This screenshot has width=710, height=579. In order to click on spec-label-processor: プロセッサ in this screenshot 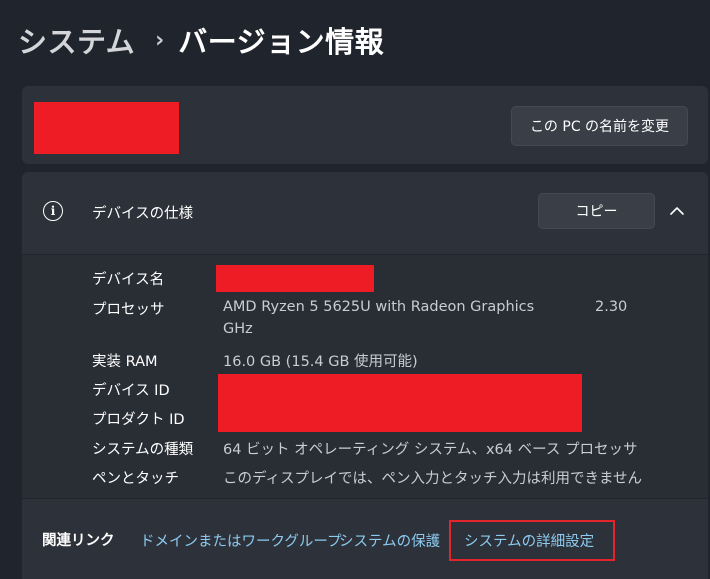, I will do `click(128, 310)`.